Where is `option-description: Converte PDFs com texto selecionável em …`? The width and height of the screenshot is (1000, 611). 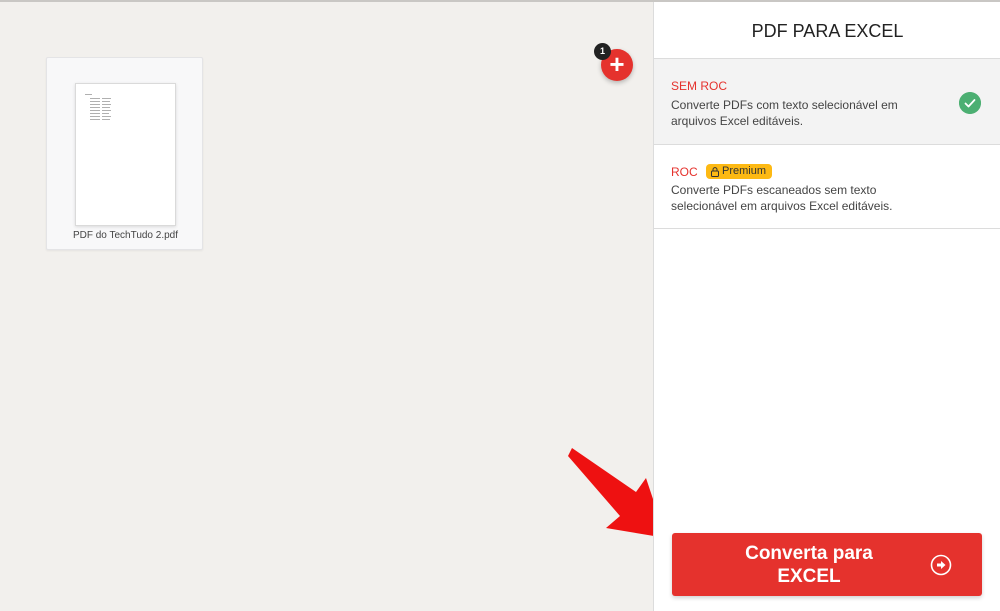
option-description: Converte PDFs com texto selecionável em … is located at coordinates (784, 113).